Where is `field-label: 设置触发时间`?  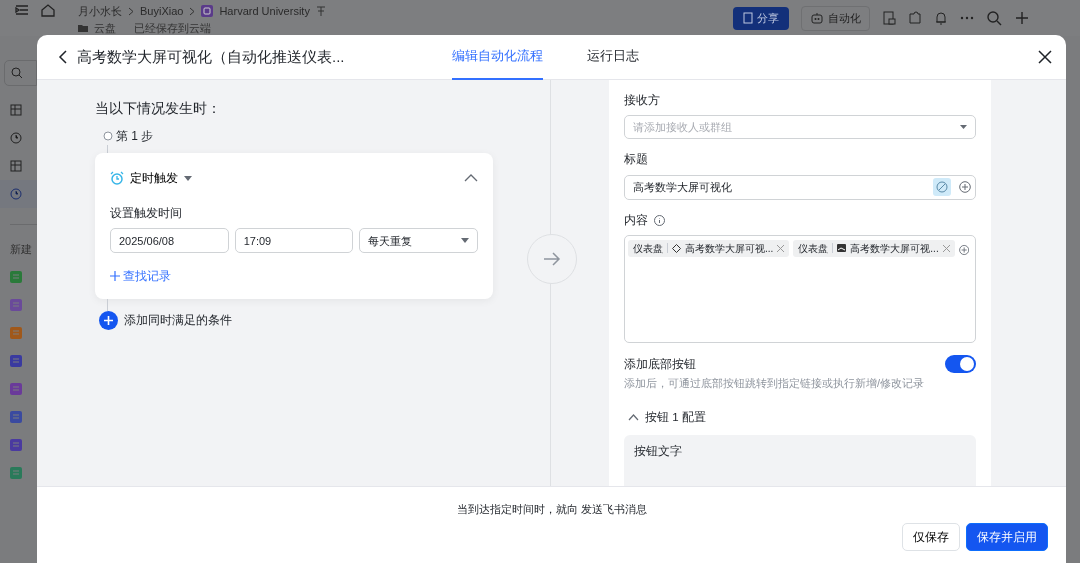
field-label: 设置触发时间 is located at coordinates (146, 213).